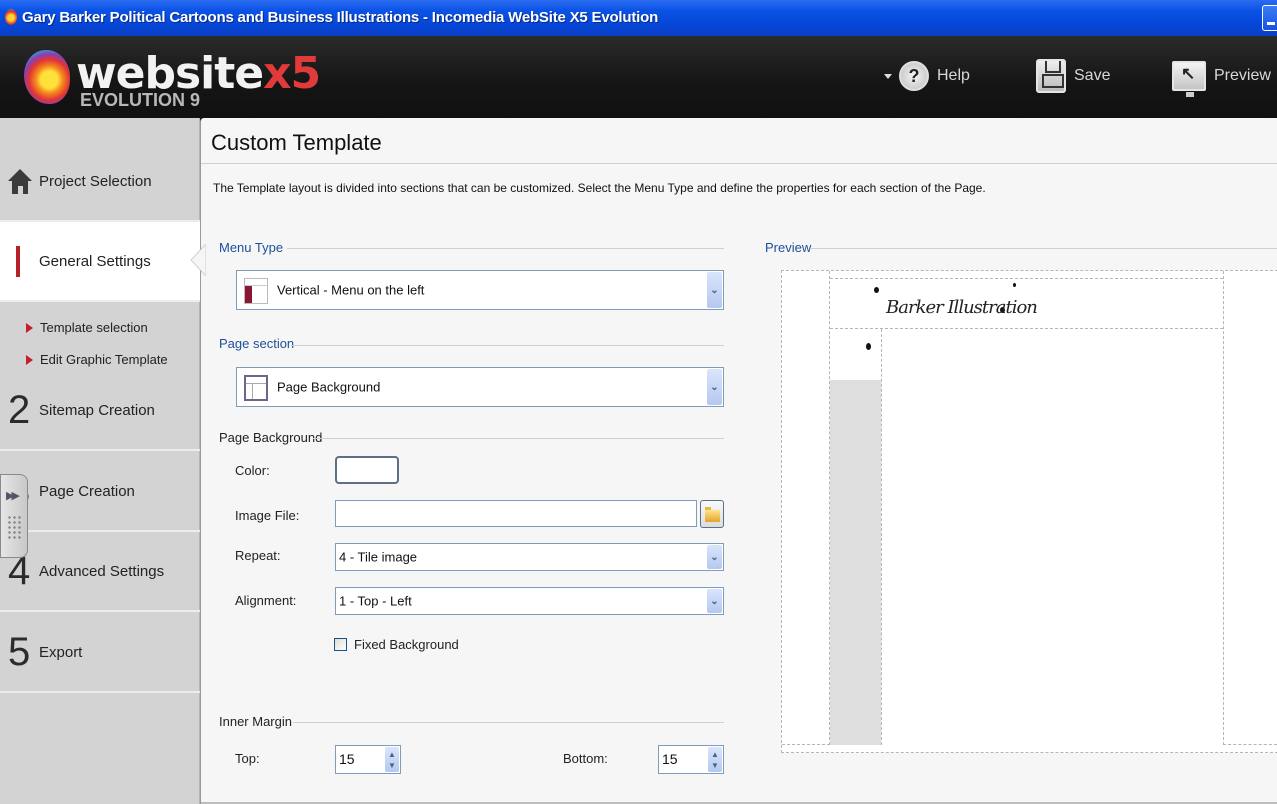 The width and height of the screenshot is (1277, 804). I want to click on save-button: Save, so click(1073, 76).